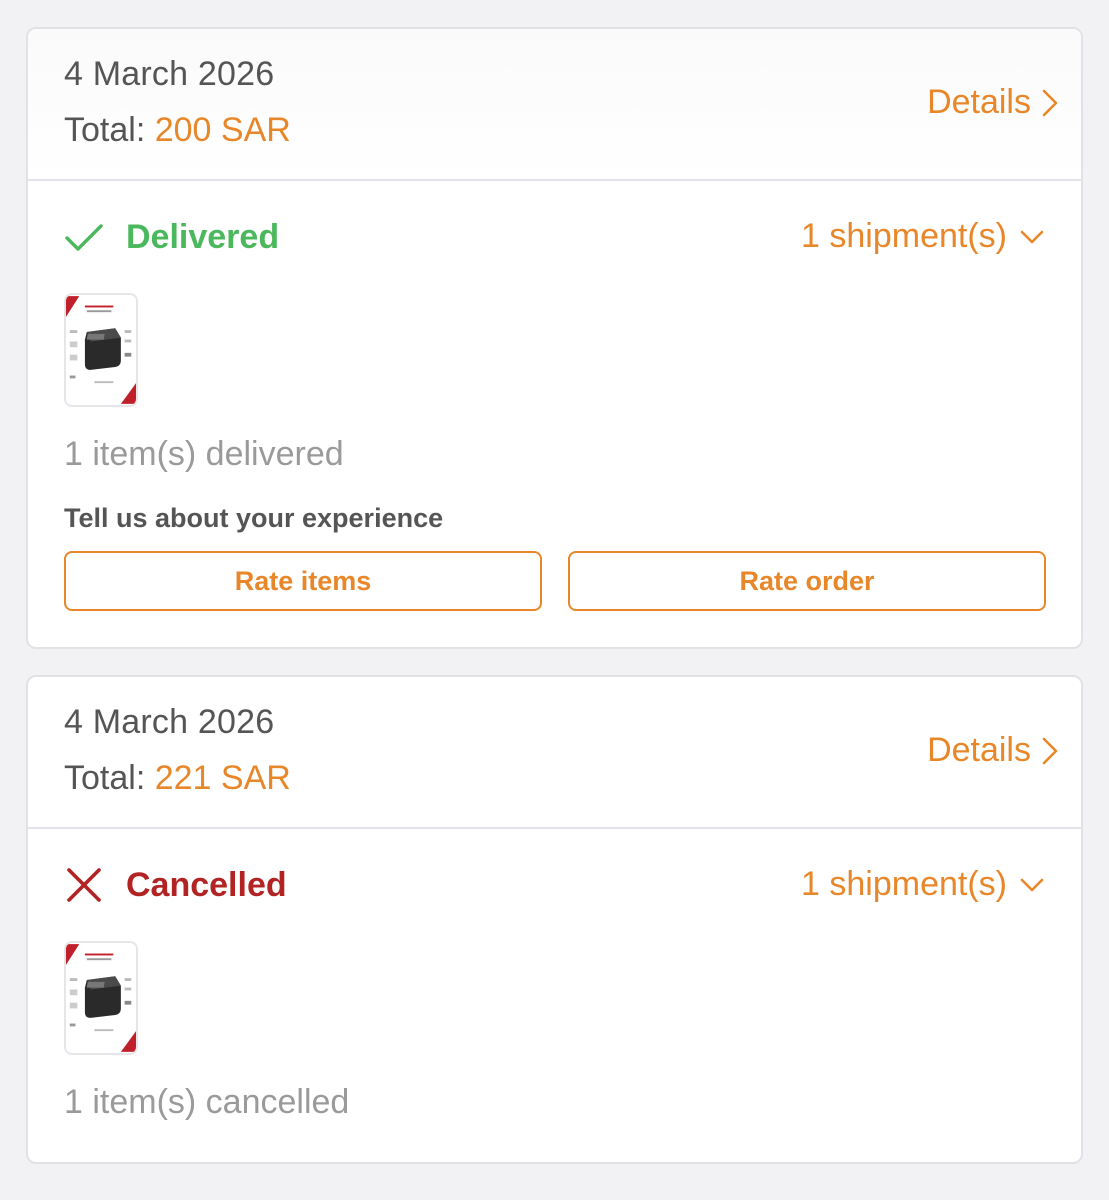 Image resolution: width=1109 pixels, height=1200 pixels. I want to click on items-status-text: 1 item(s) cancelled, so click(207, 1102).